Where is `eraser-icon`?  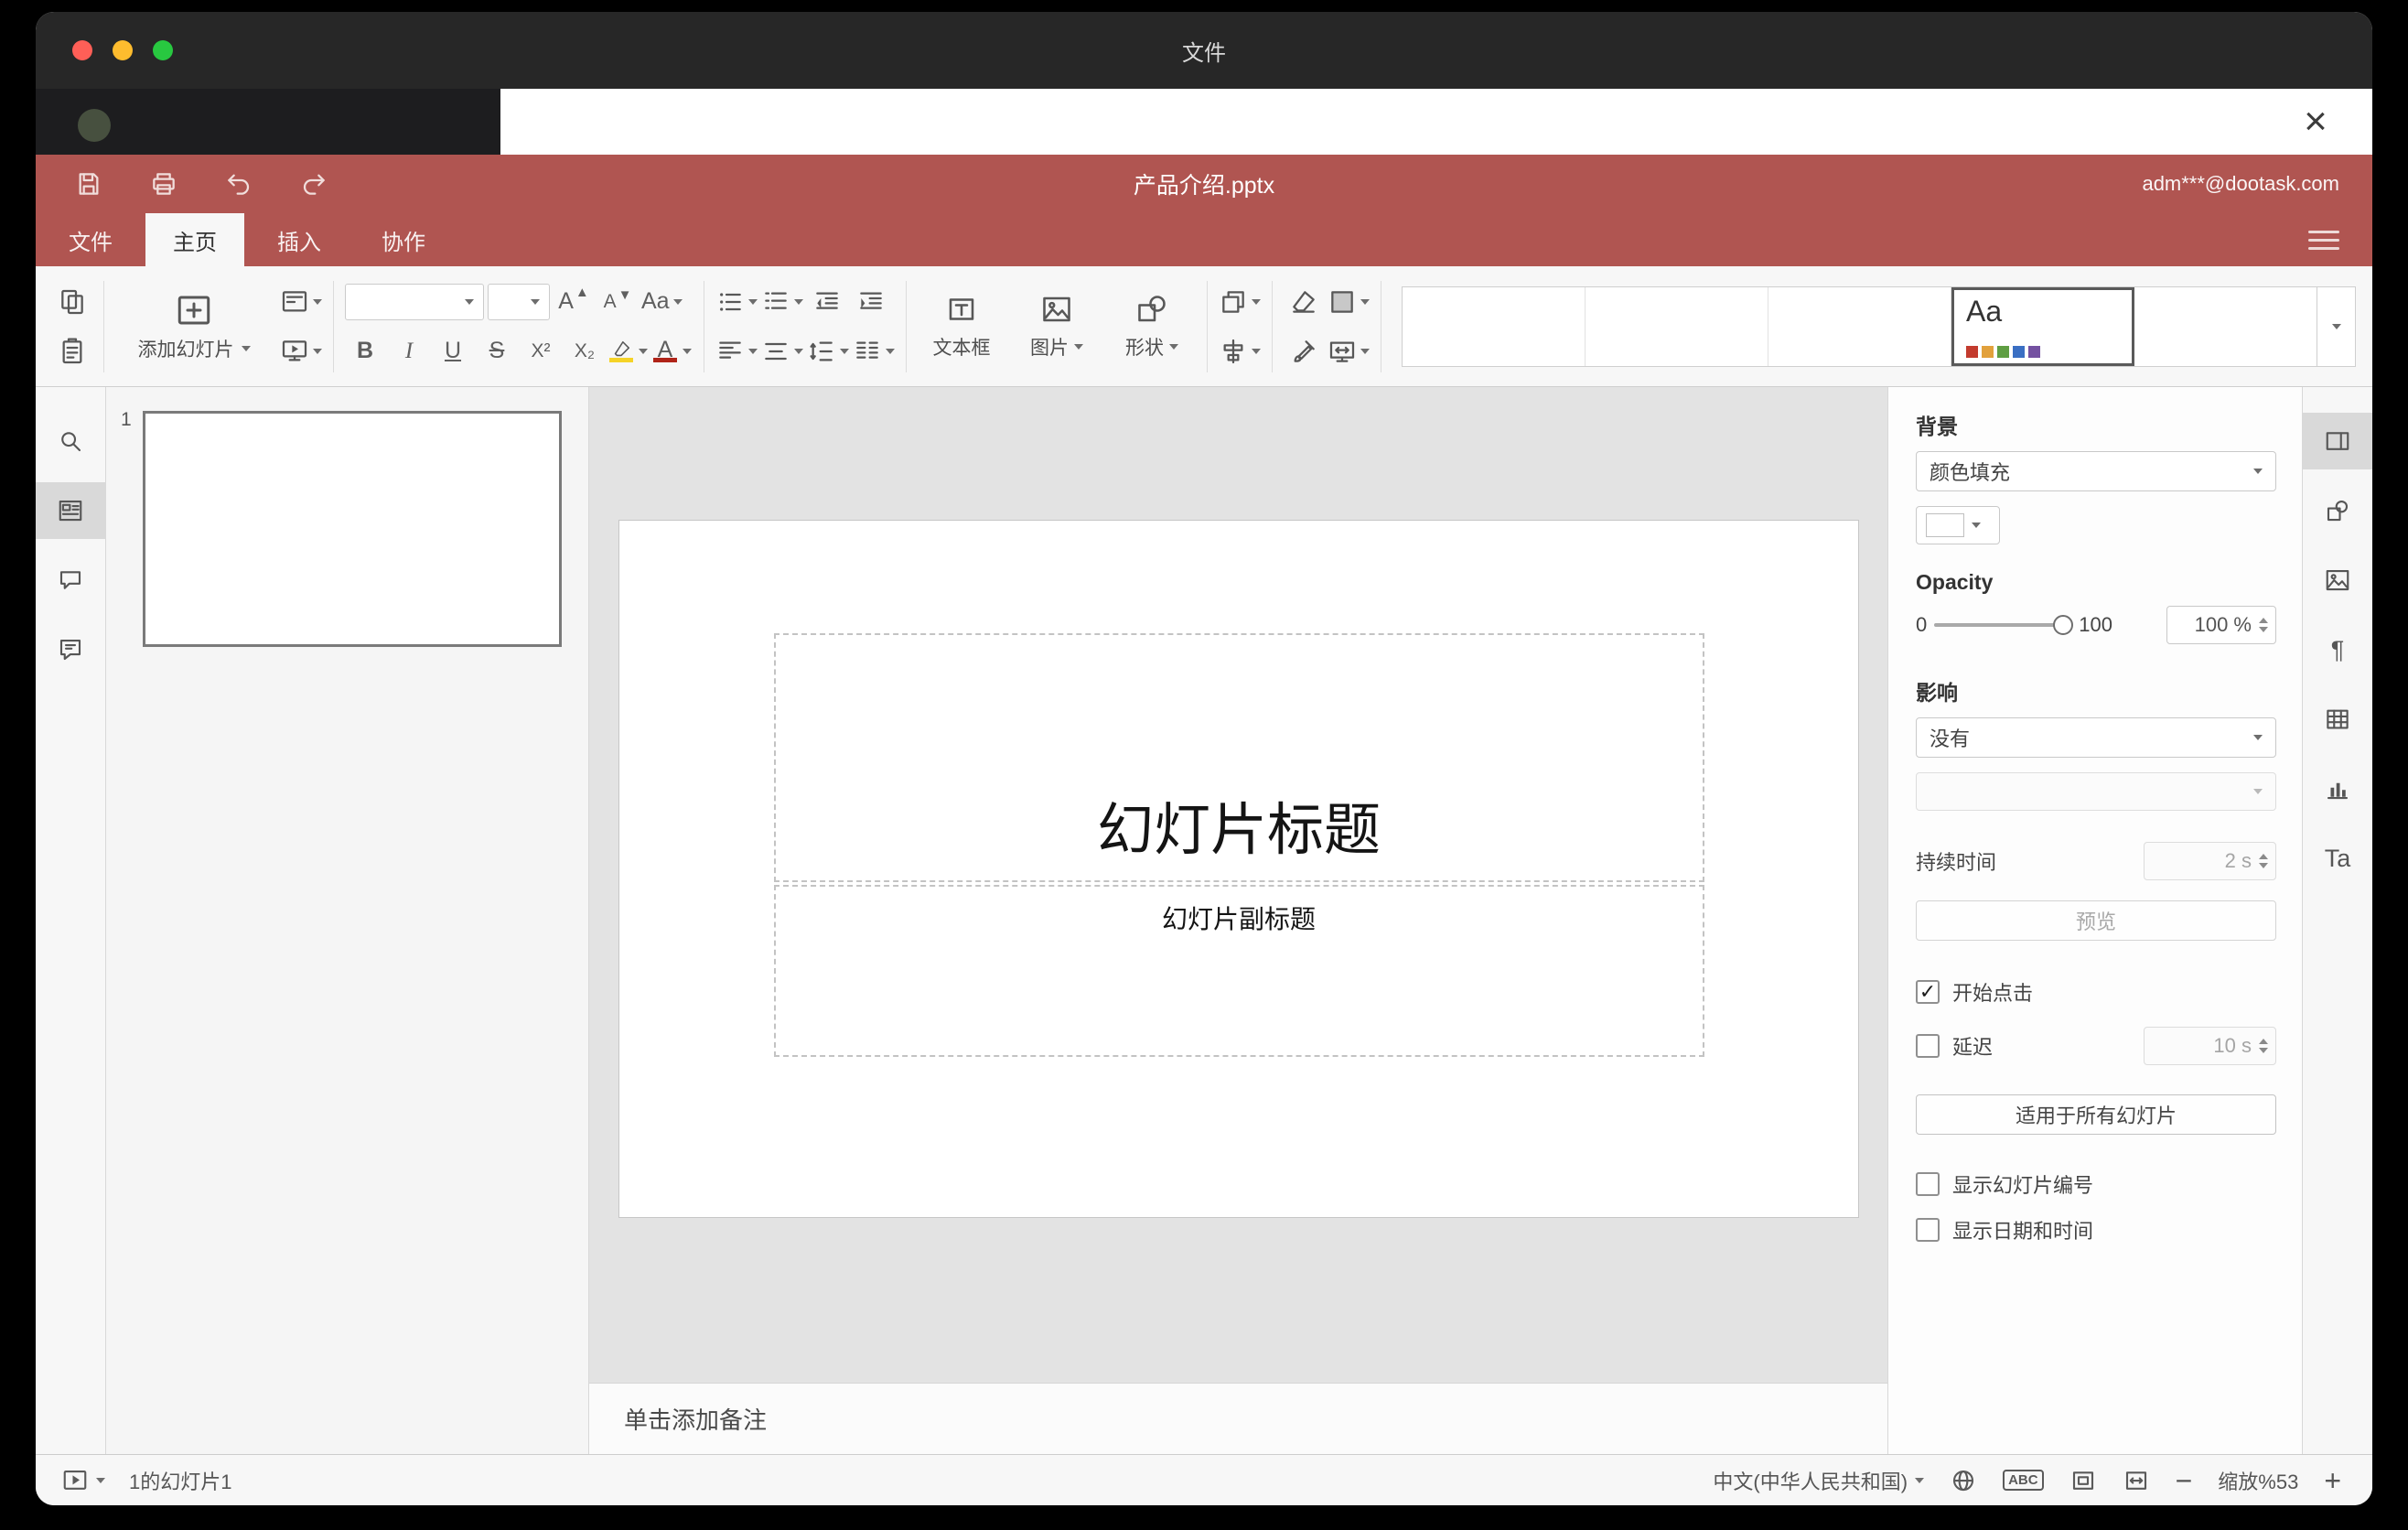
eraser-icon is located at coordinates (1304, 301).